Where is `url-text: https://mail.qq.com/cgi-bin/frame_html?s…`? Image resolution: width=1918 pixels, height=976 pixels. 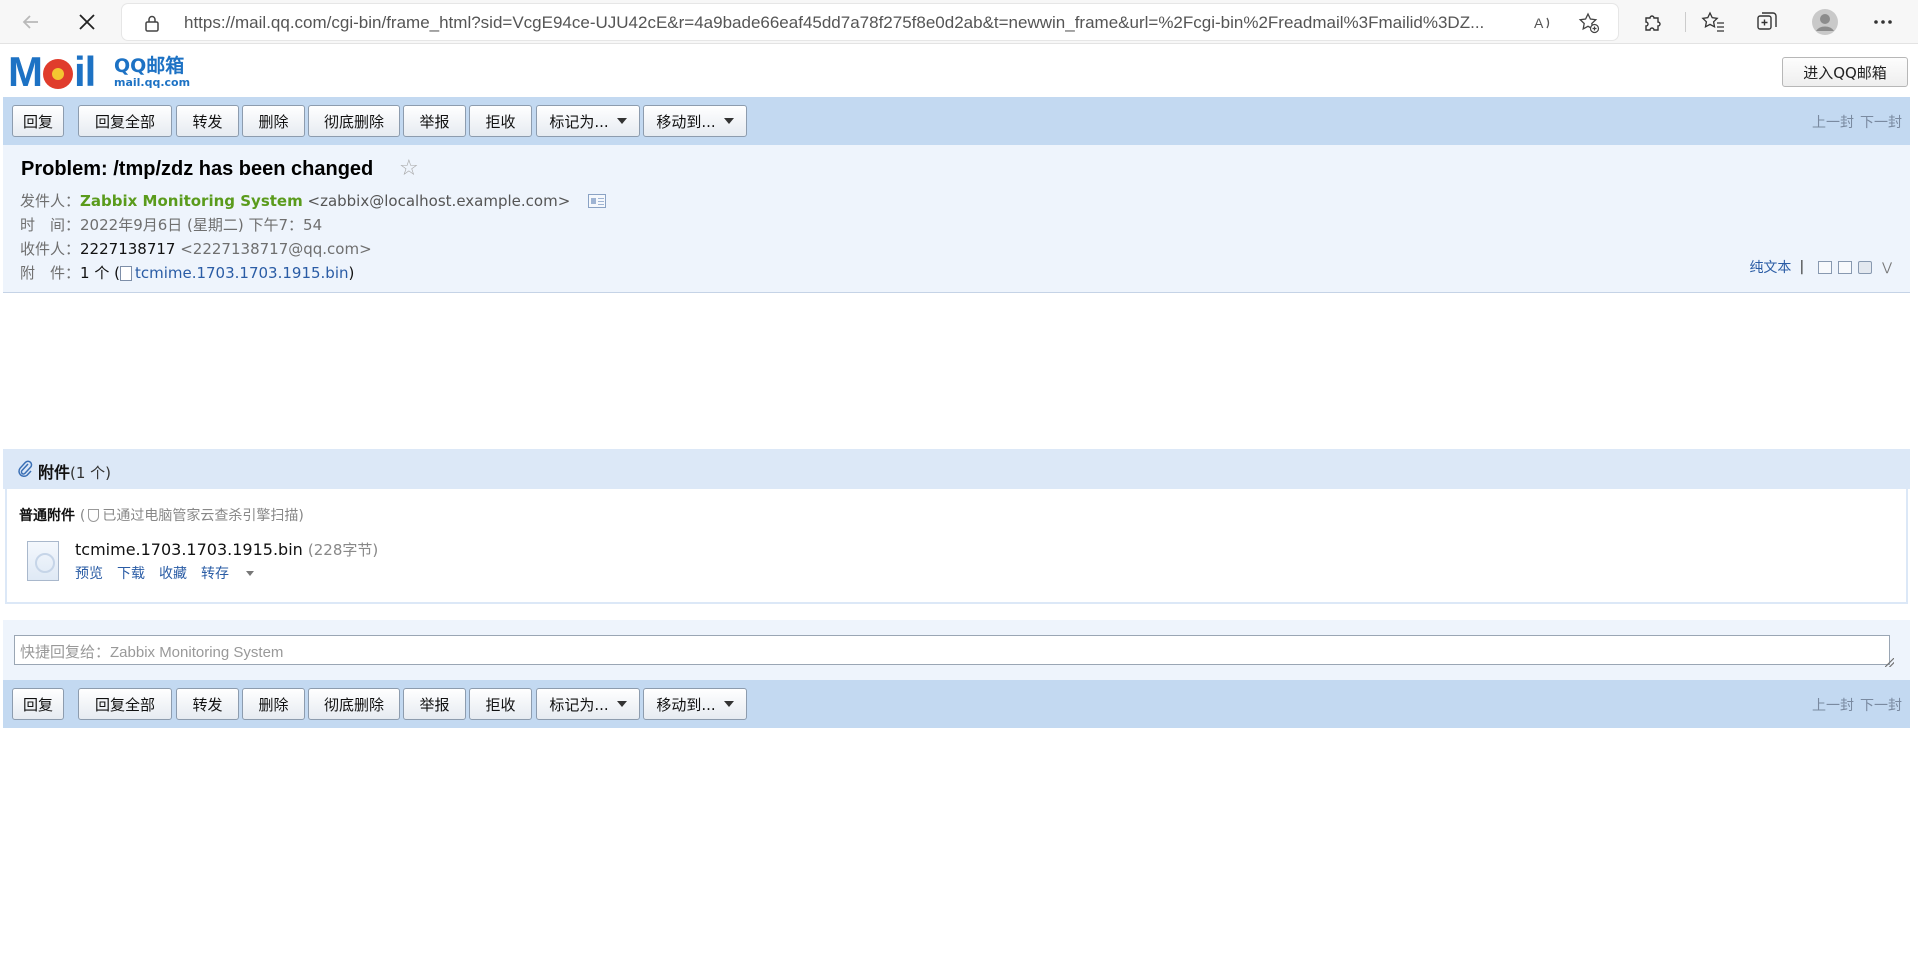 url-text: https://mail.qq.com/cgi-bin/frame_html?s… is located at coordinates (864, 23).